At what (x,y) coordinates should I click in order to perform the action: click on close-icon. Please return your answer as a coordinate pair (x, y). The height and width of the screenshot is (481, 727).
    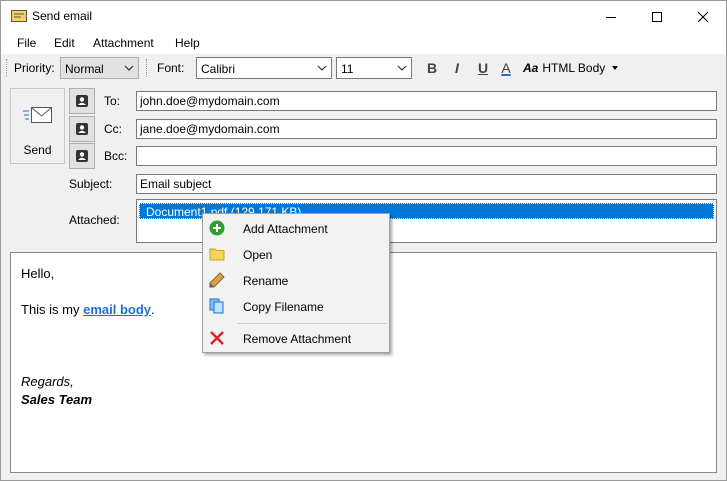
    Looking at the image, I should click on (703, 16).